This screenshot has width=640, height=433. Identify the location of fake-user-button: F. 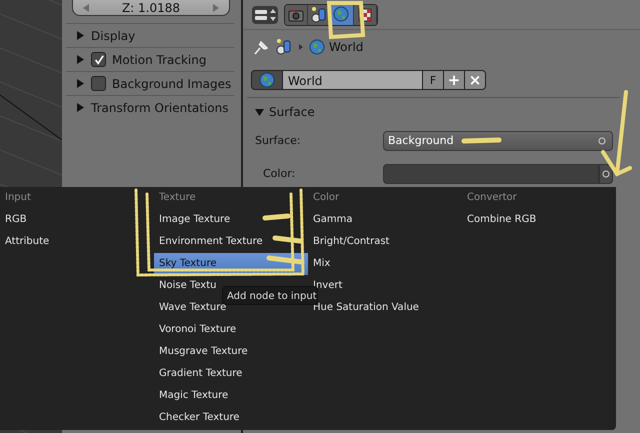
(433, 80).